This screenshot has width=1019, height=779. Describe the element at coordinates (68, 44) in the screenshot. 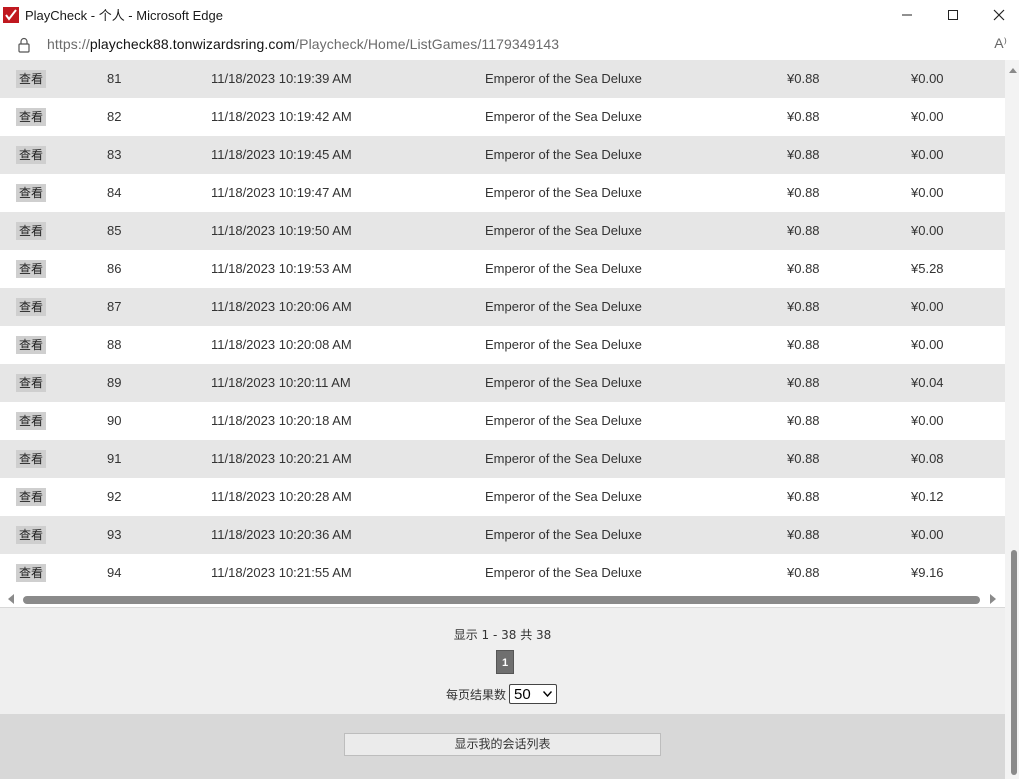

I see `url-protocol: https://` at that location.